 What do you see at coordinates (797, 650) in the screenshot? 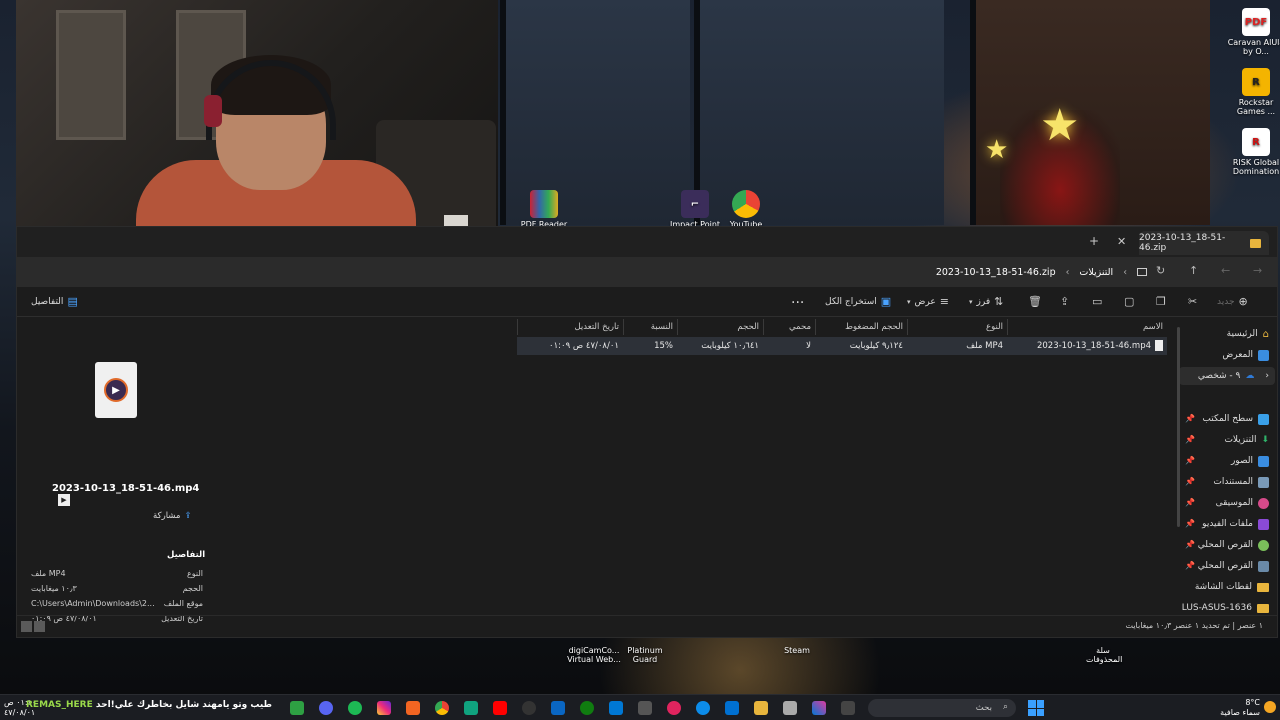
I see `desktop-icon-steam: Steam` at bounding box center [797, 650].